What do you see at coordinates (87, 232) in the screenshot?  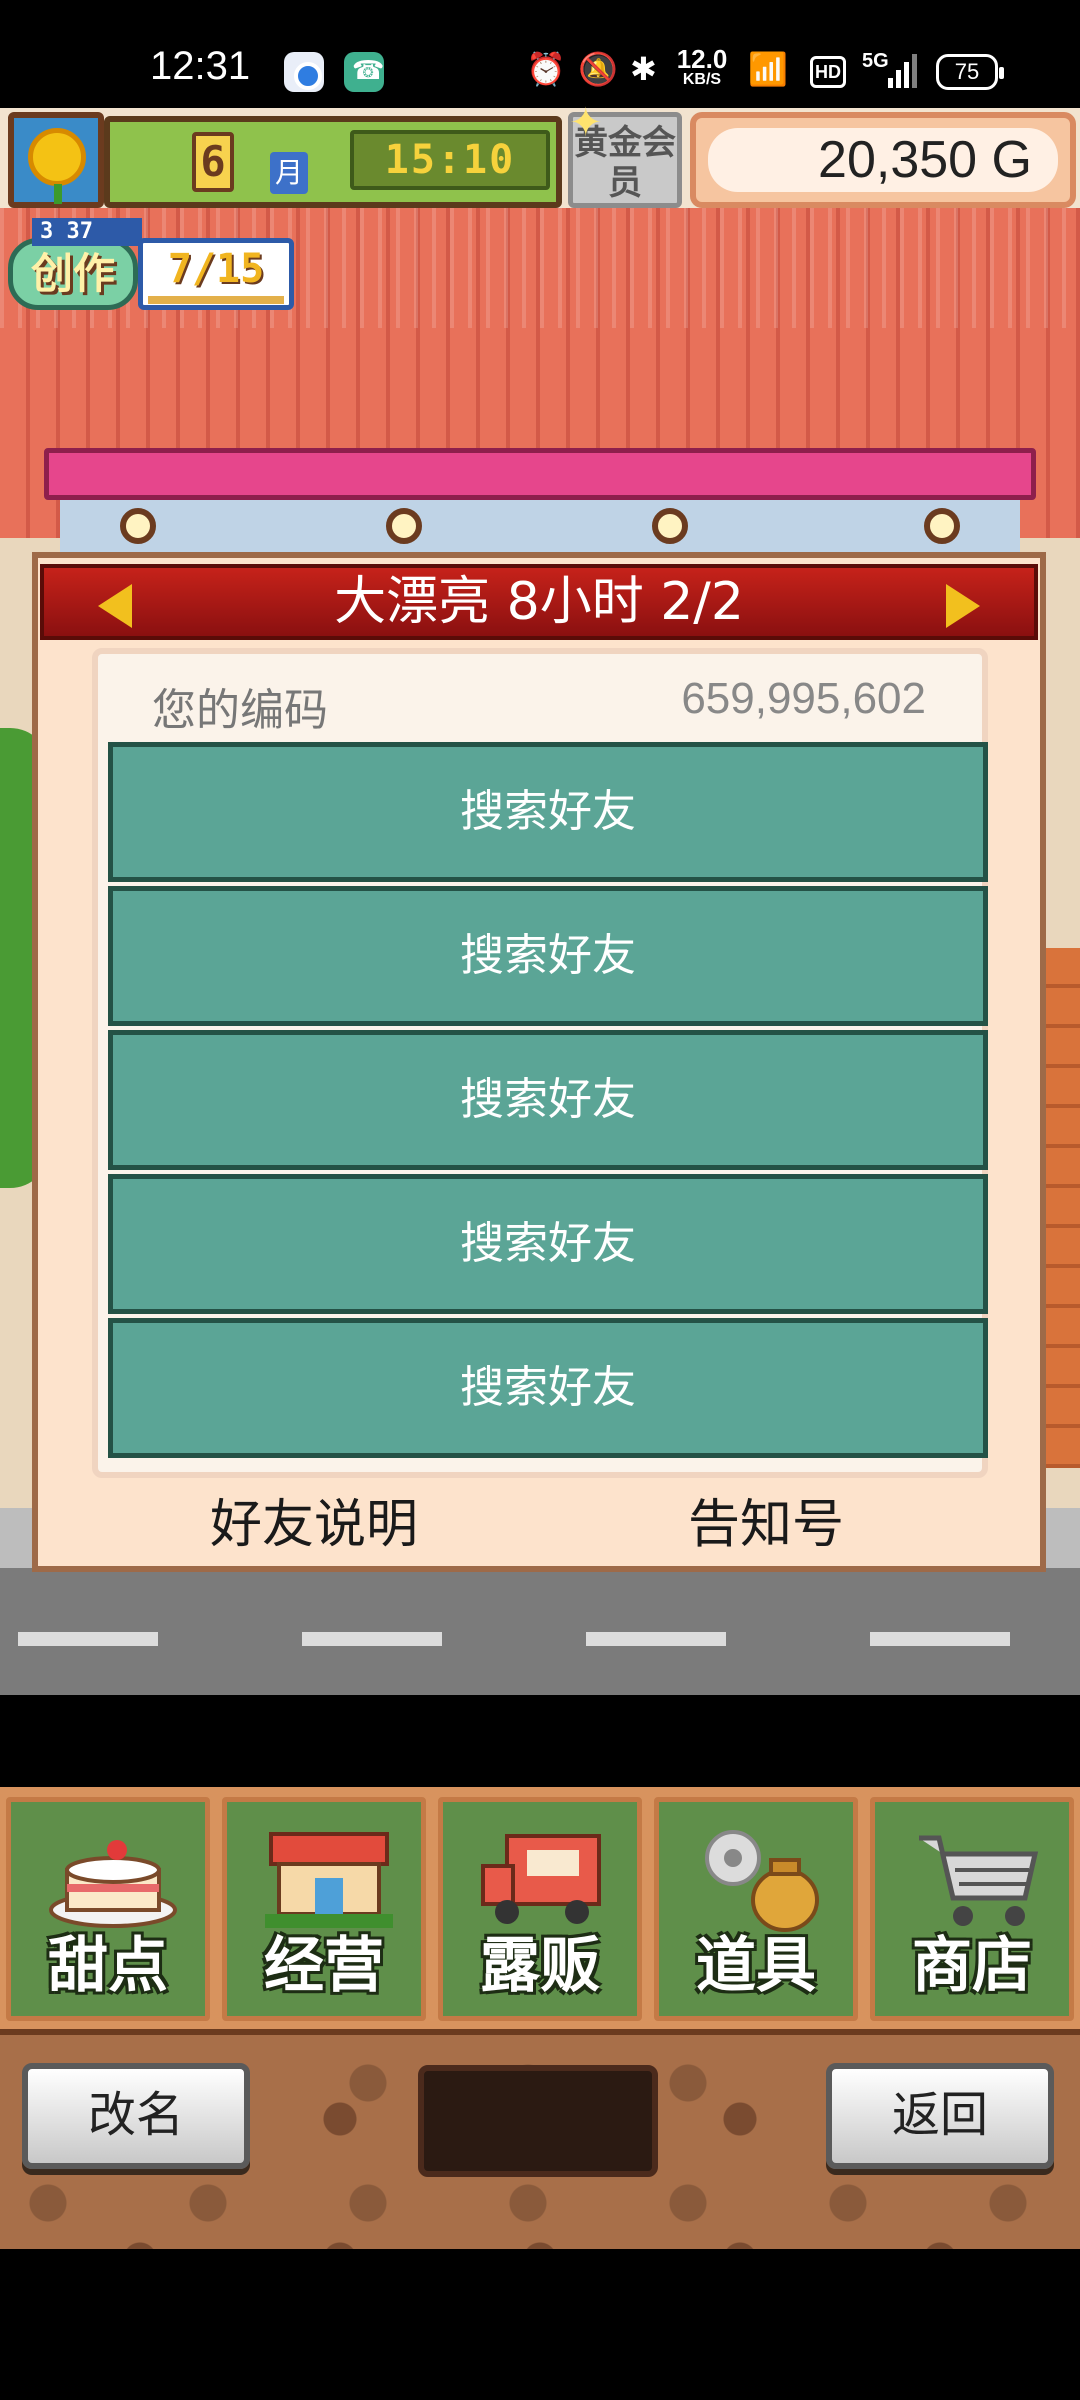 I see `create-level: 3 37` at bounding box center [87, 232].